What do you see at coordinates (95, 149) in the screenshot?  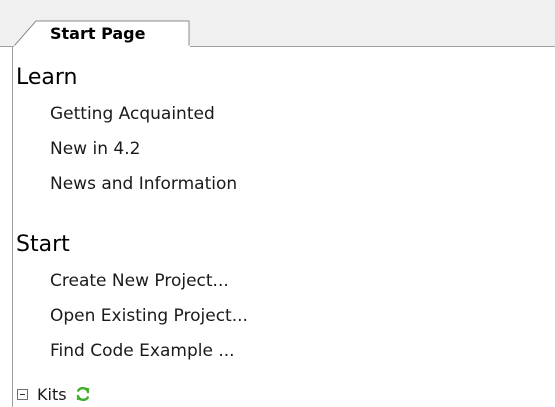 I see `link-new-in-version: New in 4.2` at bounding box center [95, 149].